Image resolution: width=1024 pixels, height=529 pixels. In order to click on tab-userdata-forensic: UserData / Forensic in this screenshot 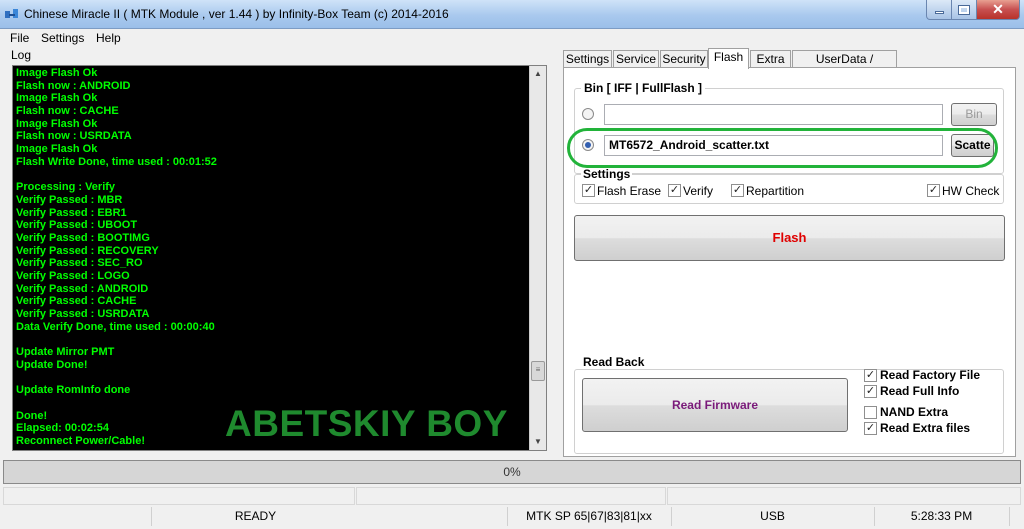, I will do `click(844, 66)`.